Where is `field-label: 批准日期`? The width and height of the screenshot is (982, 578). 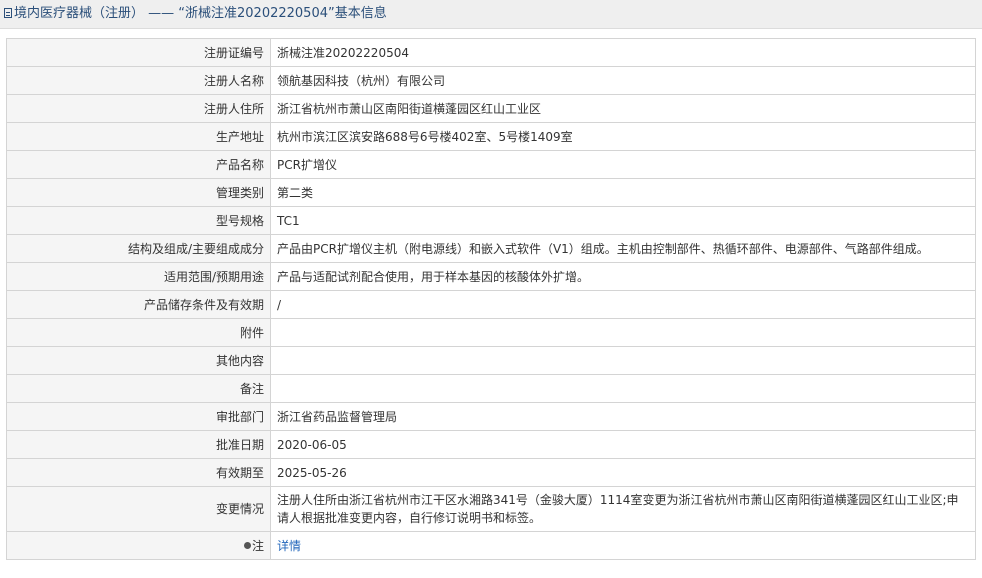
field-label: 批准日期 is located at coordinates (138, 444).